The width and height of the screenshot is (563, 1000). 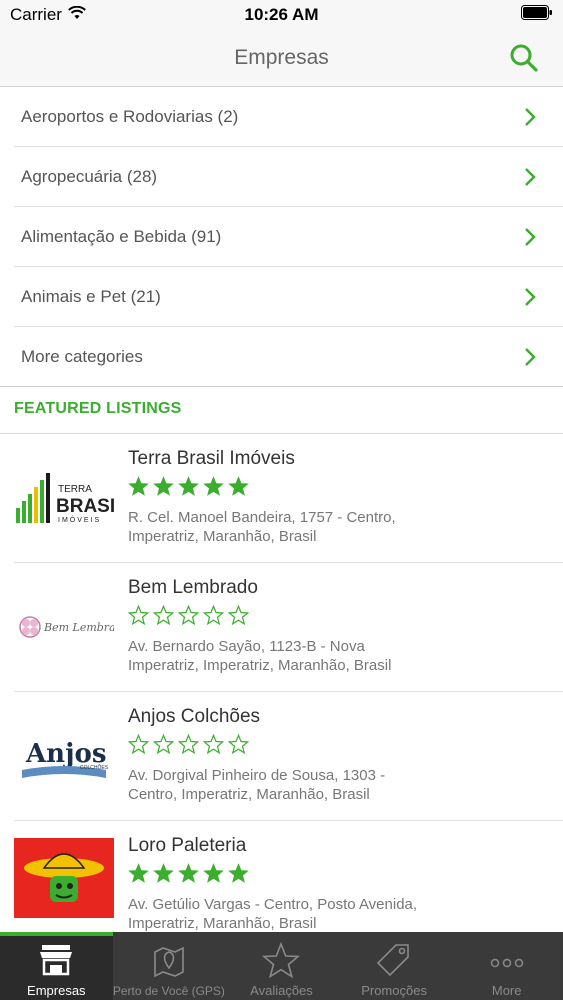 I want to click on svg-text: IMÓVEIS, so click(x=79, y=519).